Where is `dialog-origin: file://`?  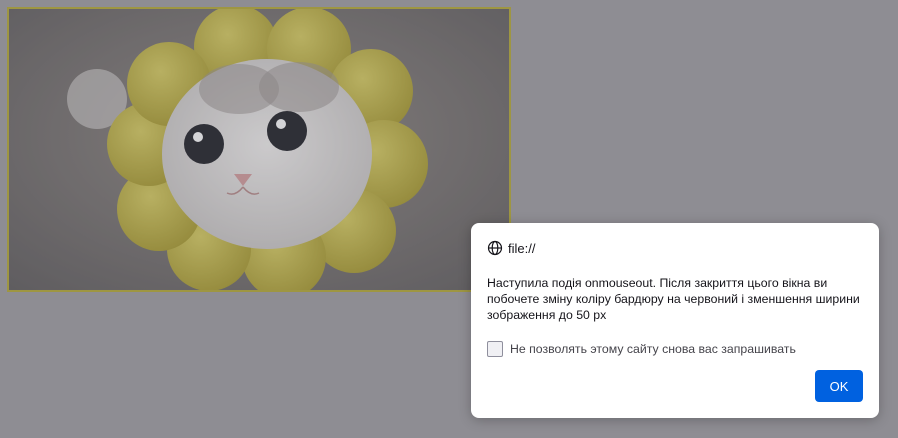 dialog-origin: file:// is located at coordinates (522, 248).